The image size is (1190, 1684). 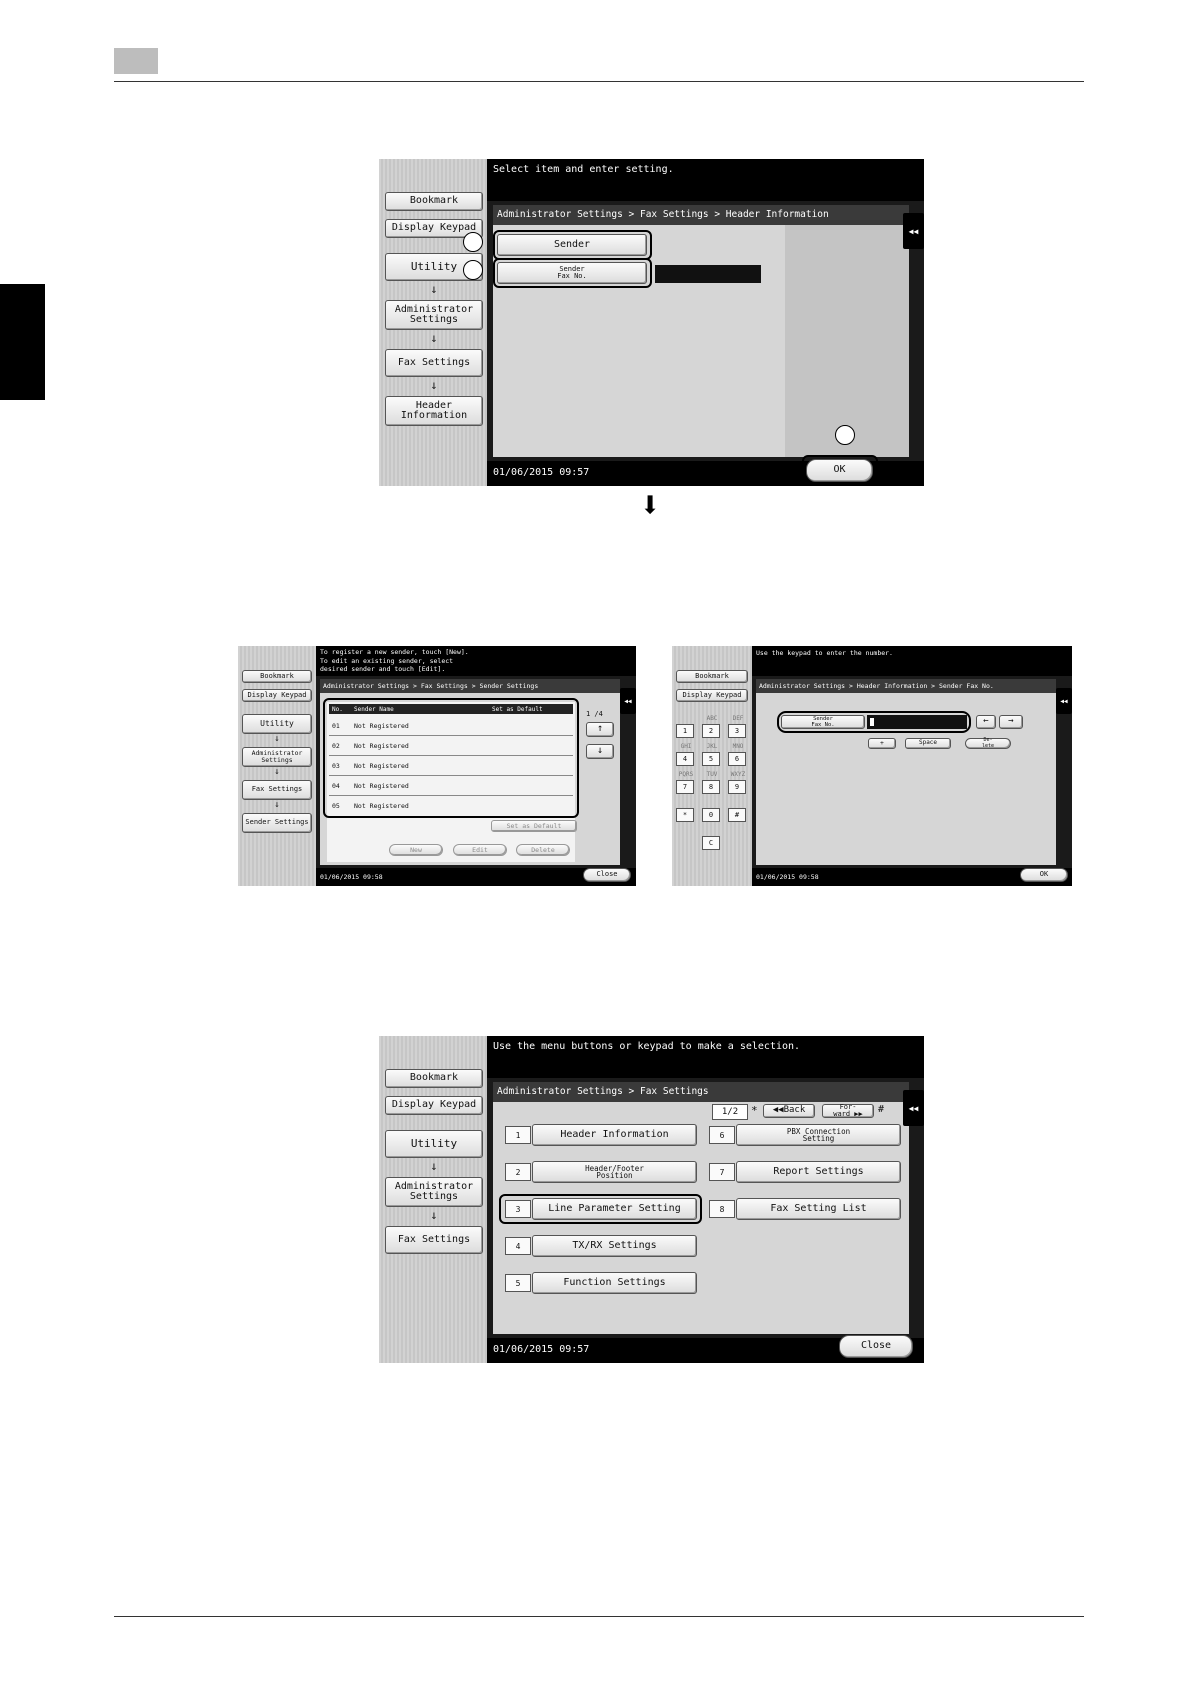 I want to click on ok-button: OK, so click(x=1044, y=875).